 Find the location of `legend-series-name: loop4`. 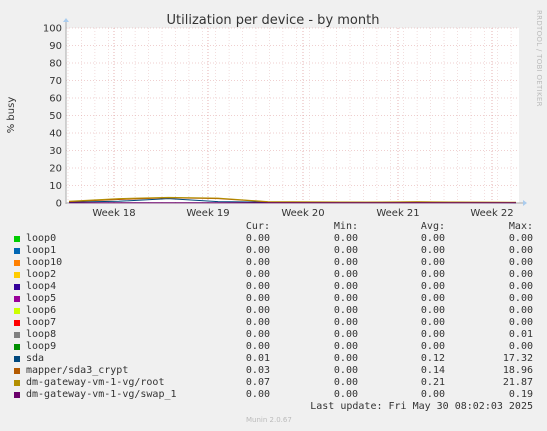

legend-series-name: loop4 is located at coordinates (41, 286).